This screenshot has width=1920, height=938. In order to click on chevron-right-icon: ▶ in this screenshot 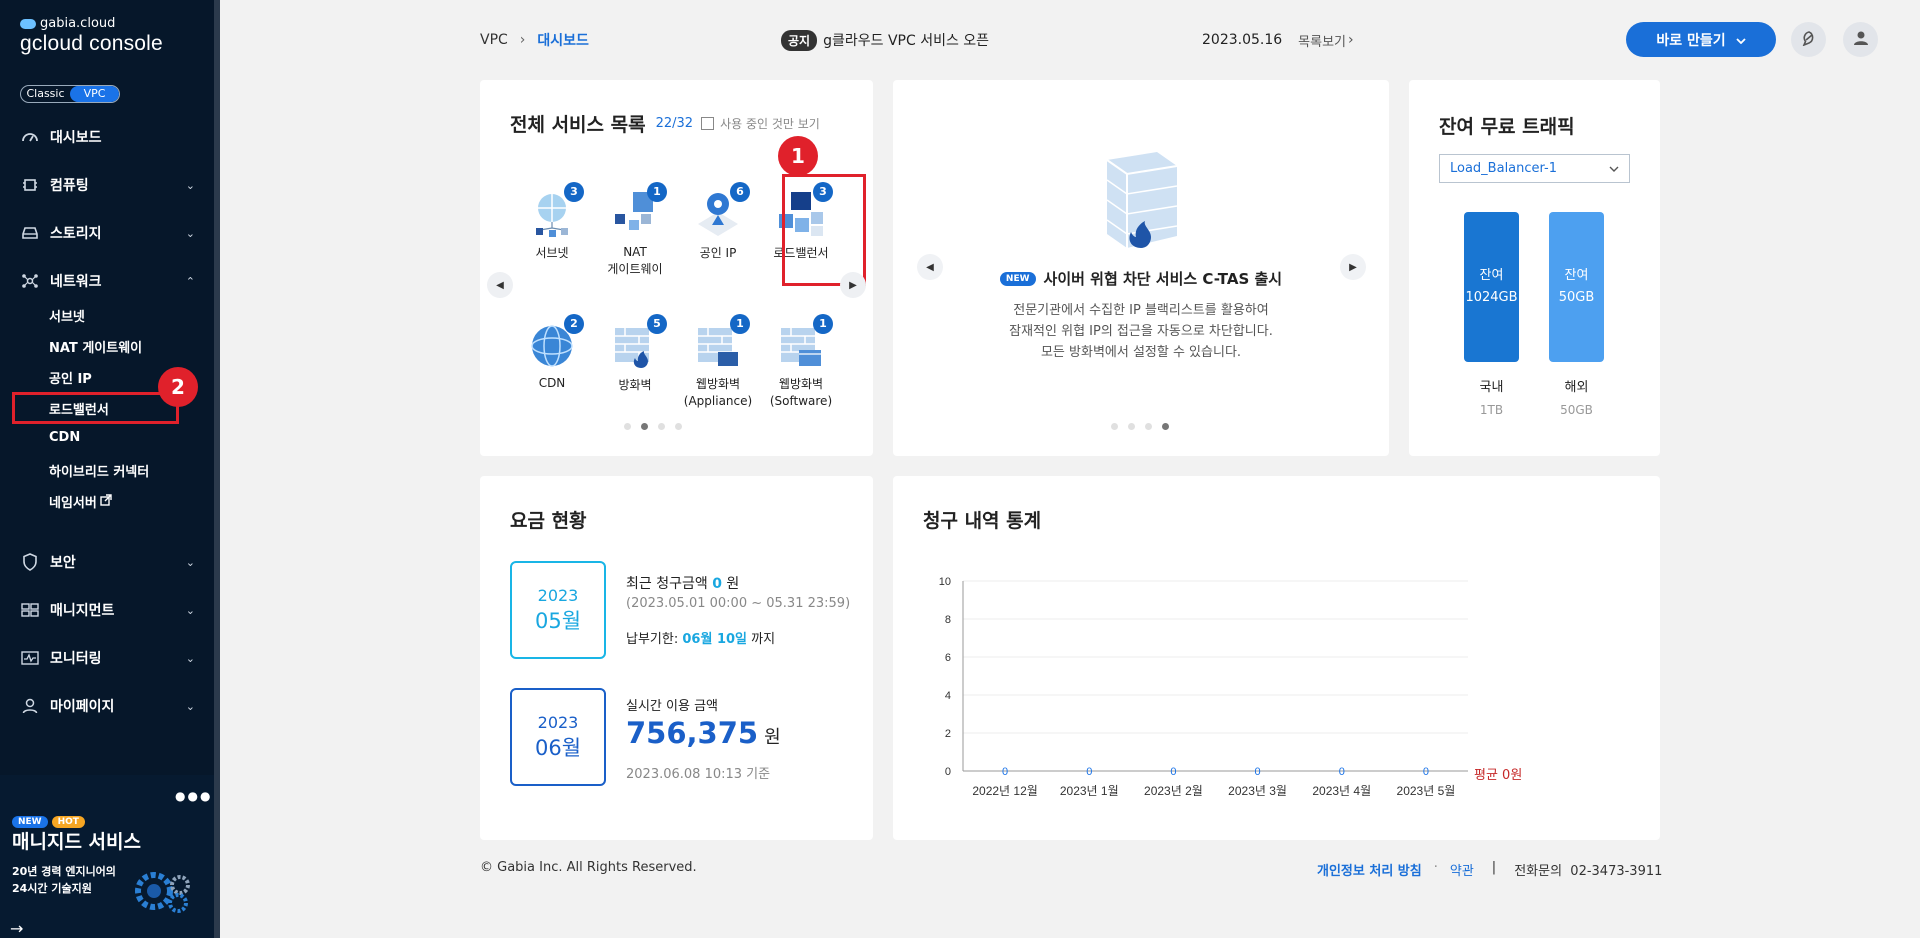, I will do `click(853, 285)`.